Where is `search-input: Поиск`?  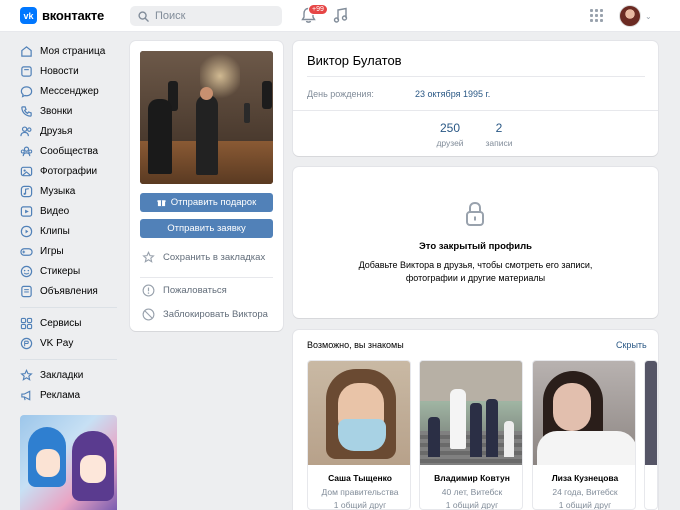
search-input: Поиск is located at coordinates (206, 16).